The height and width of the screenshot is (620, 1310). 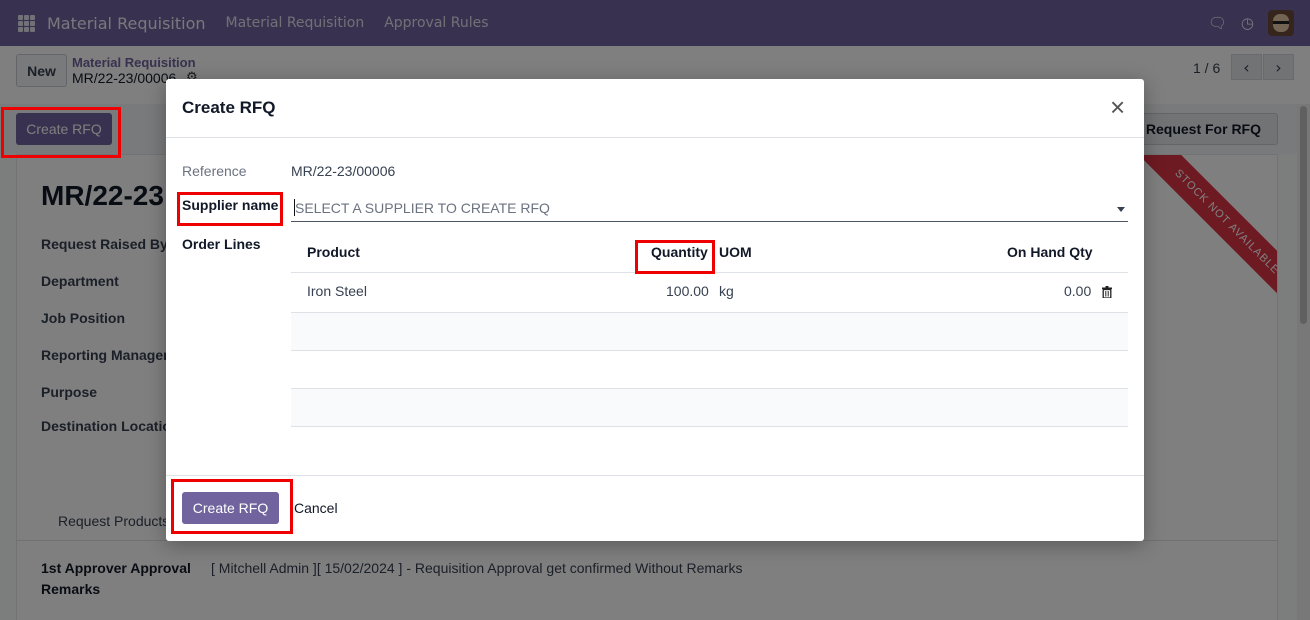 What do you see at coordinates (709, 209) in the screenshot?
I see `supplier-select: SELECT A SUPPLIER TO CREATE RFQ` at bounding box center [709, 209].